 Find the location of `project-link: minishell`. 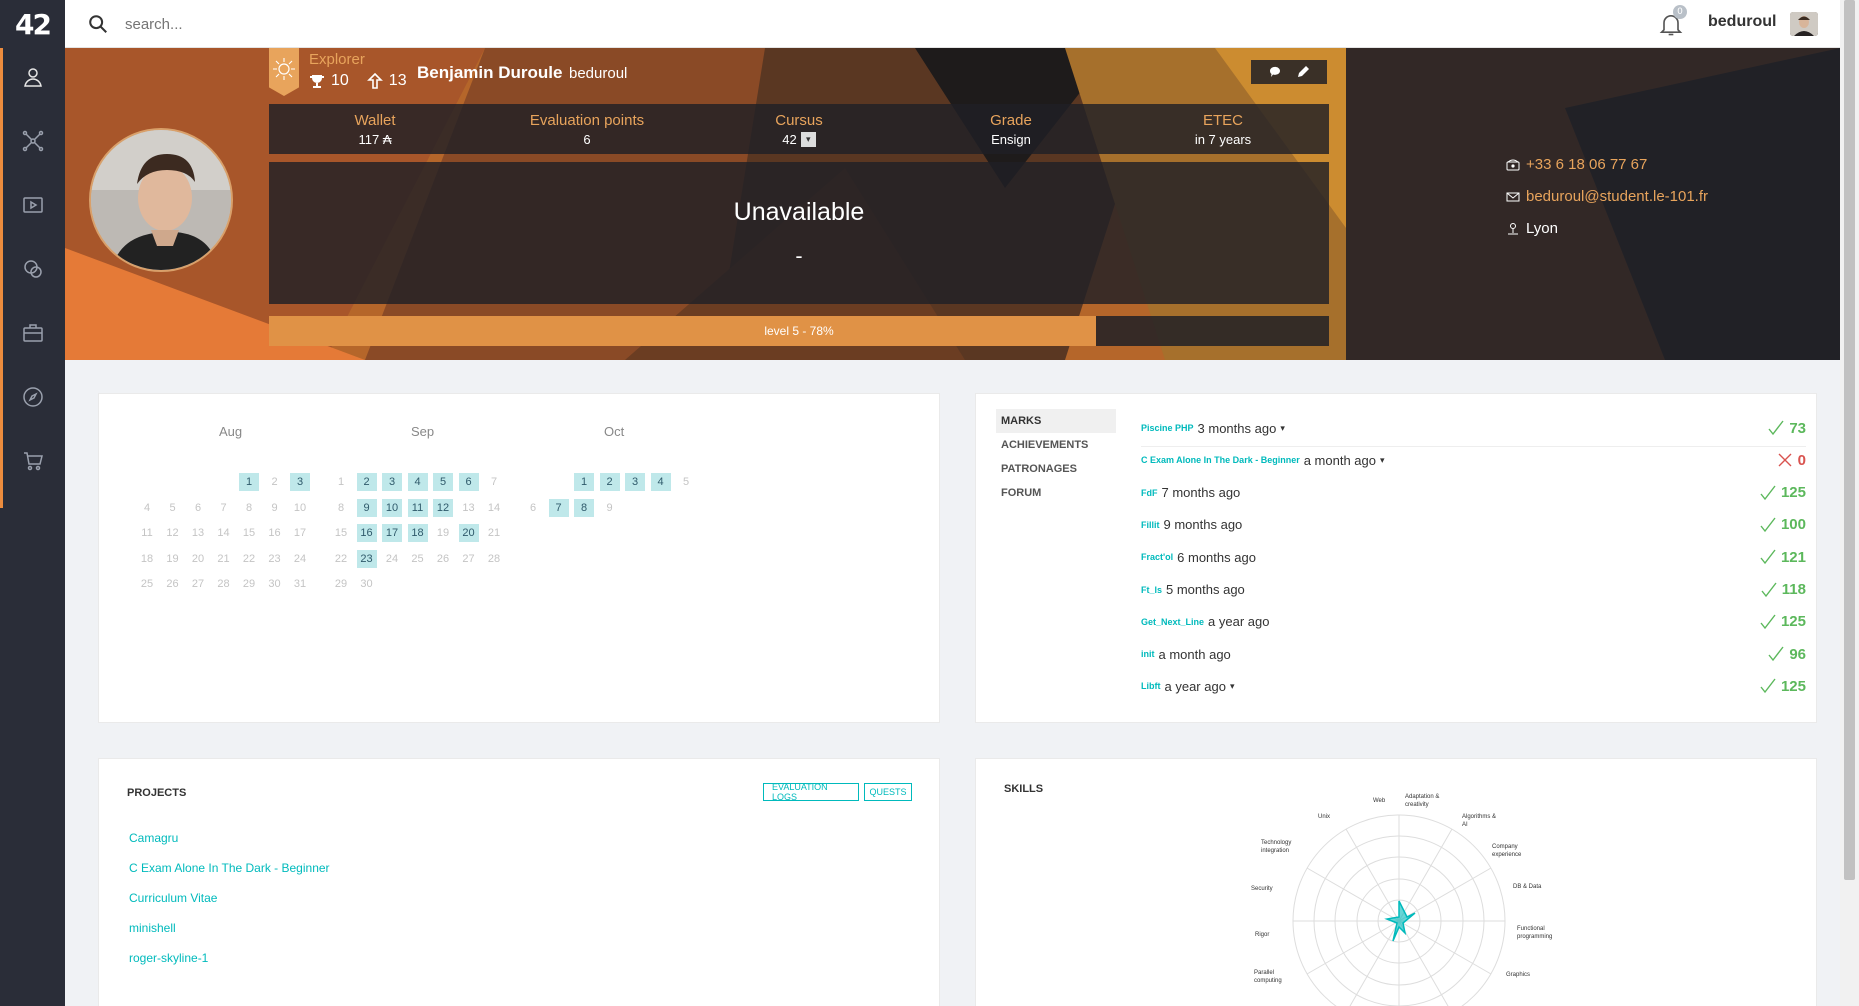

project-link: minishell is located at coordinates (152, 928).